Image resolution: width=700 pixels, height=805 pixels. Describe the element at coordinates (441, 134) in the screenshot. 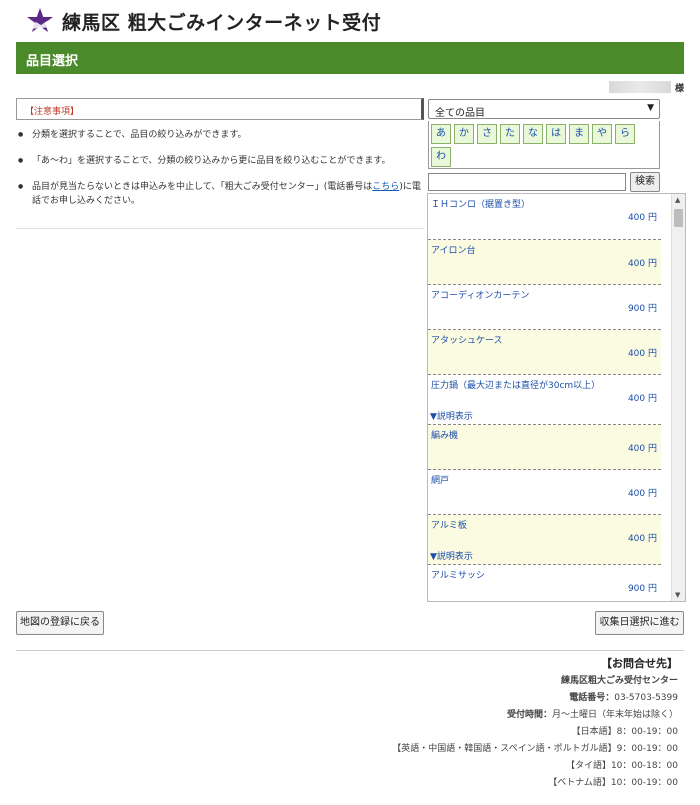

I see `kana-button: あ` at that location.